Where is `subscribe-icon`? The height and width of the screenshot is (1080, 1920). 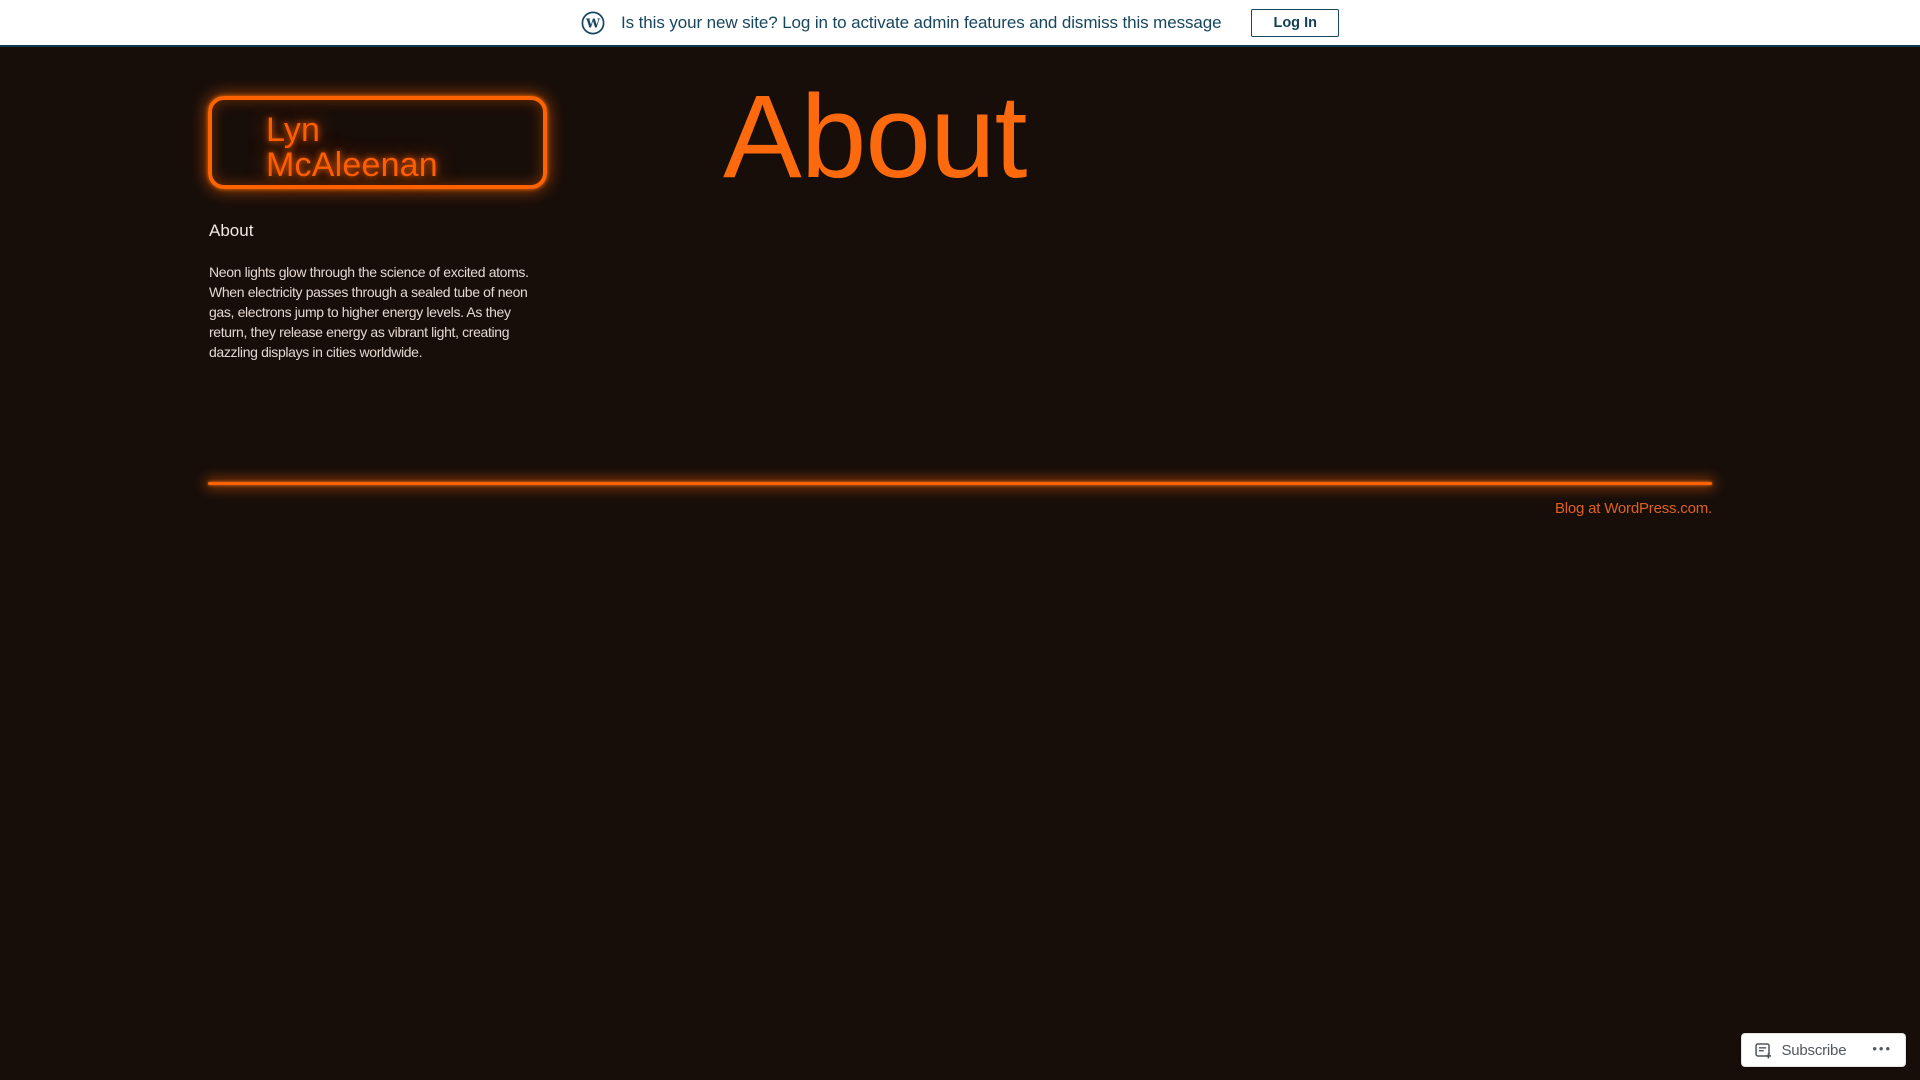
subscribe-icon is located at coordinates (1763, 1050).